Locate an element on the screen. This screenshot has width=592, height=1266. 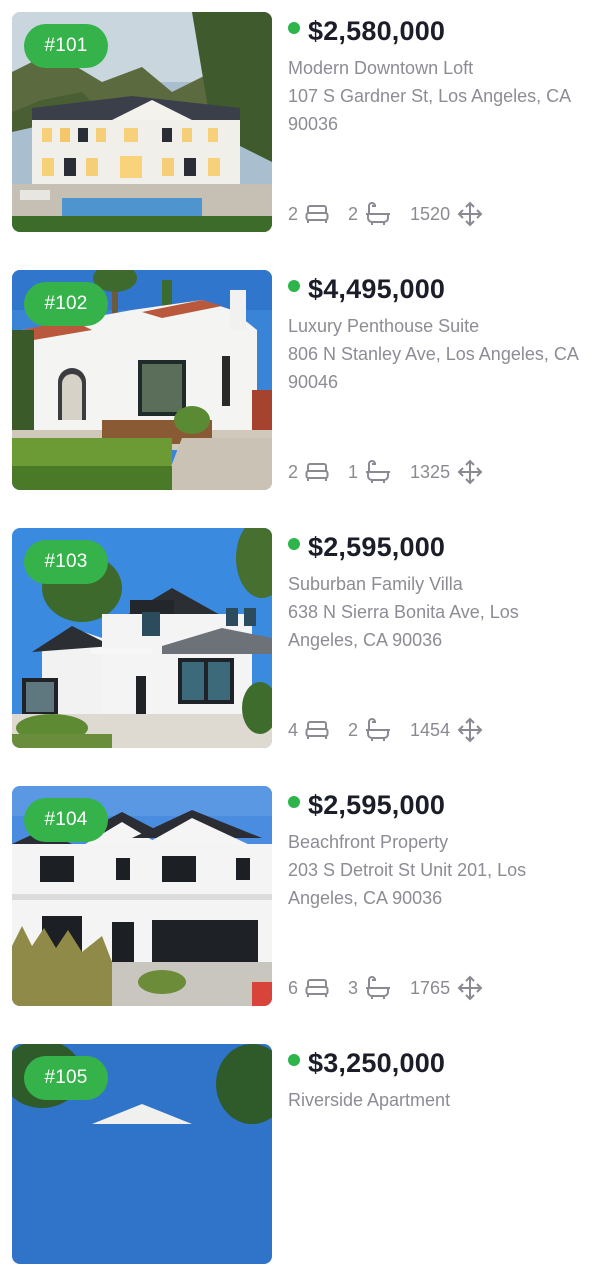
listing-title: Luxury Penthouse Suite is located at coordinates (433, 326).